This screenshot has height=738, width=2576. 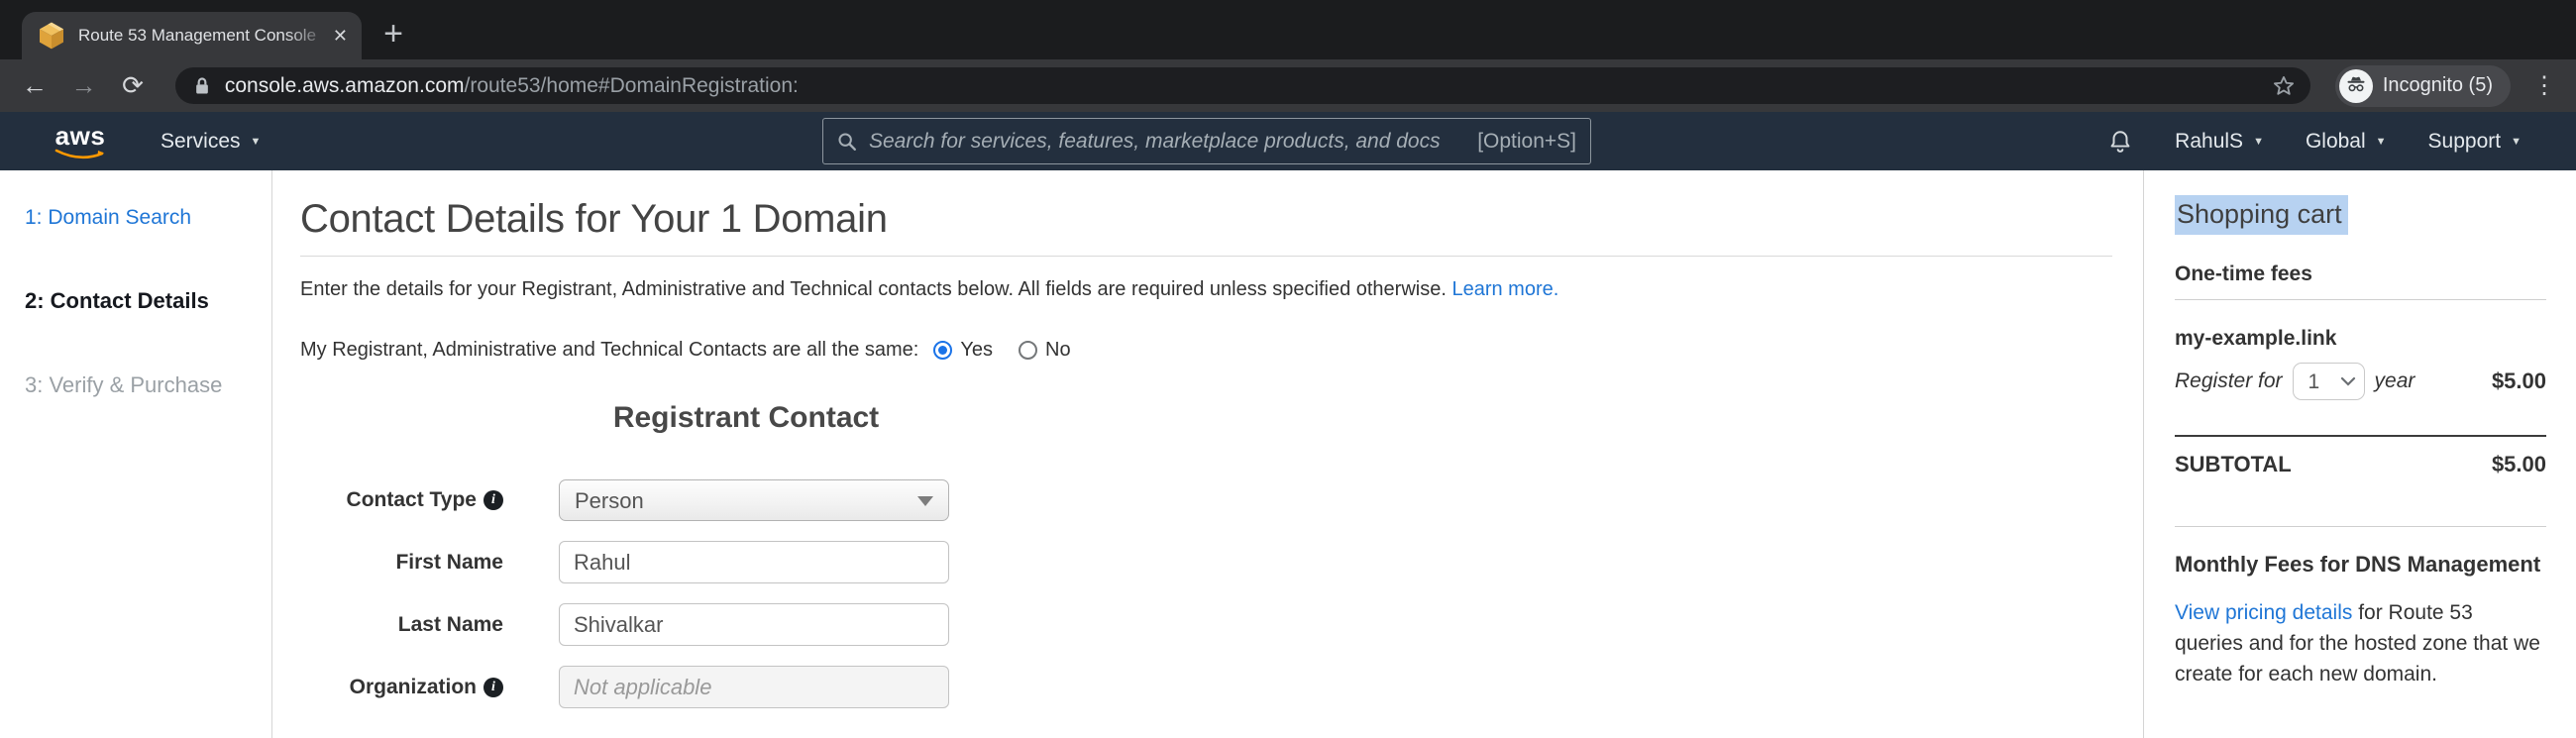 I want to click on step-domain-search-link: 1: Domain Search, so click(x=108, y=218).